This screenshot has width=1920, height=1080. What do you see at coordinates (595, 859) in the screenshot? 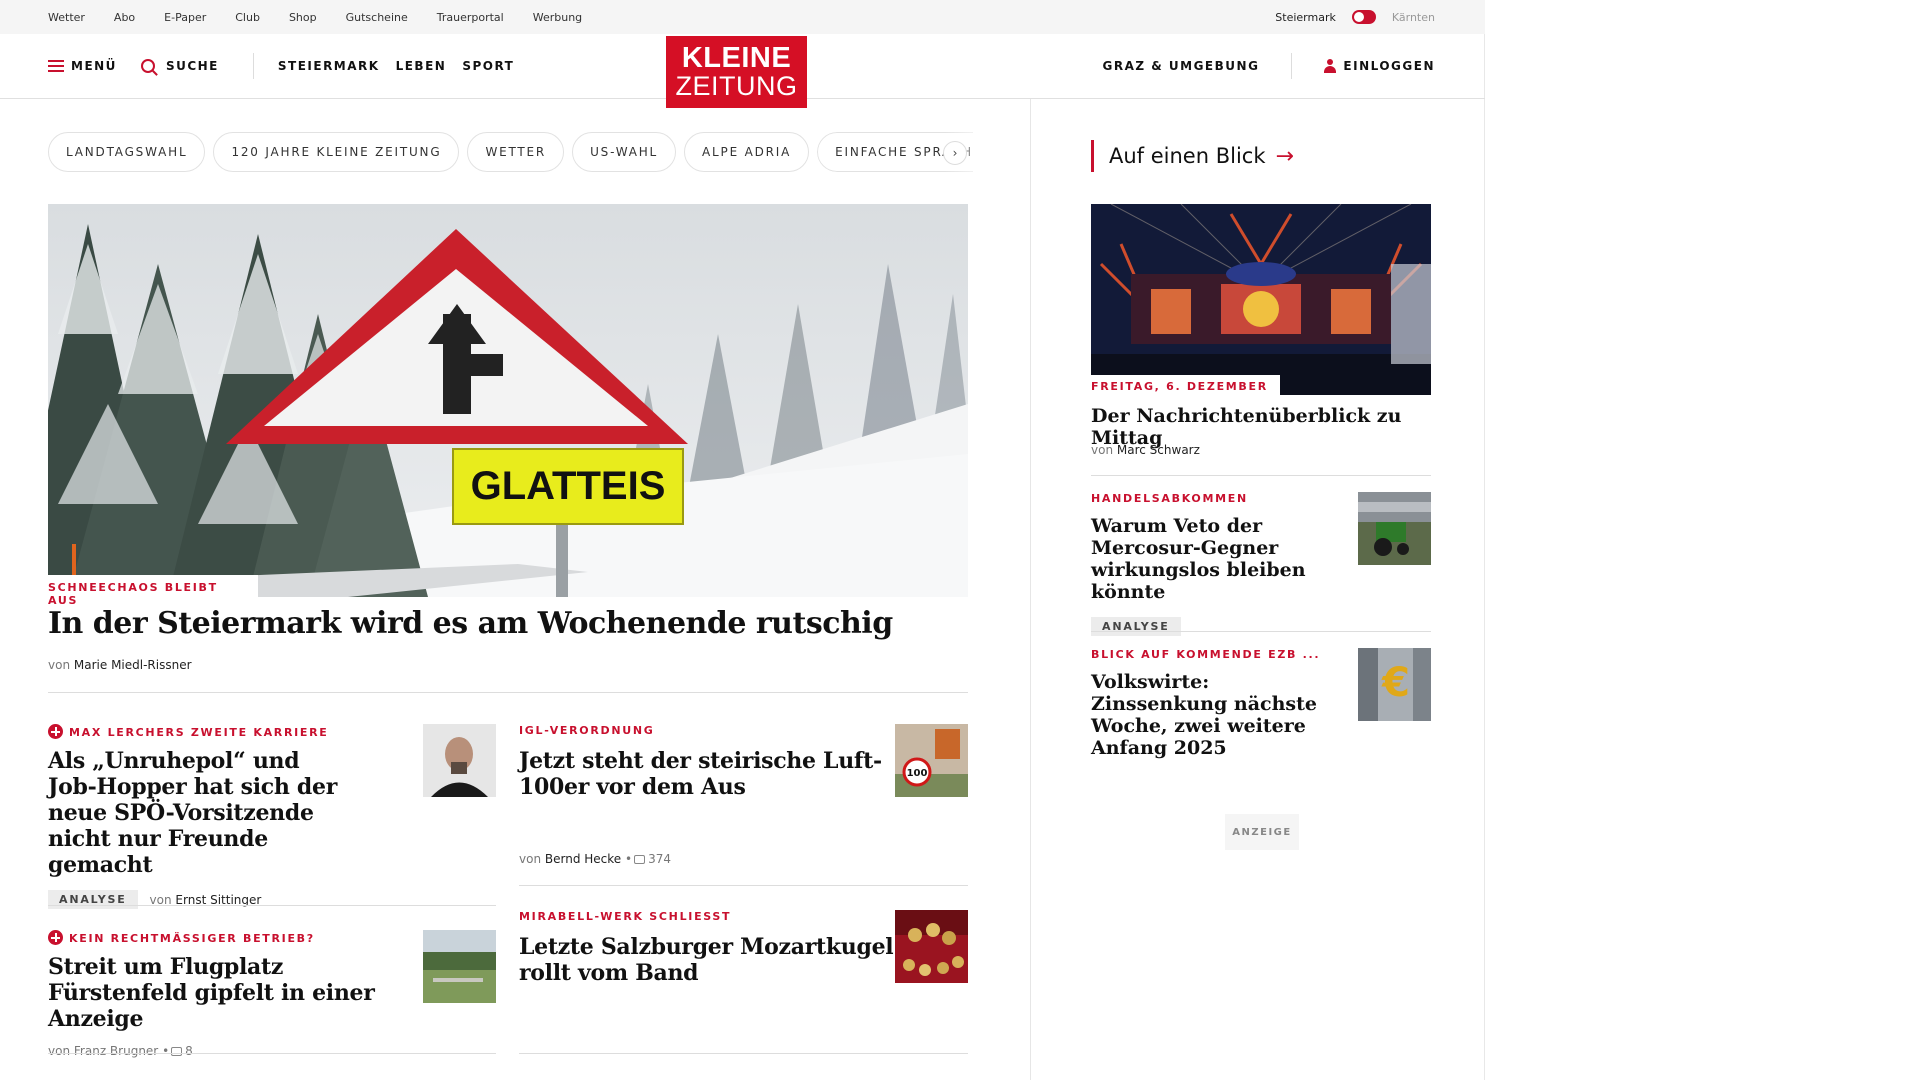
I see `article-byline: von Bernd Hecke • 374` at bounding box center [595, 859].